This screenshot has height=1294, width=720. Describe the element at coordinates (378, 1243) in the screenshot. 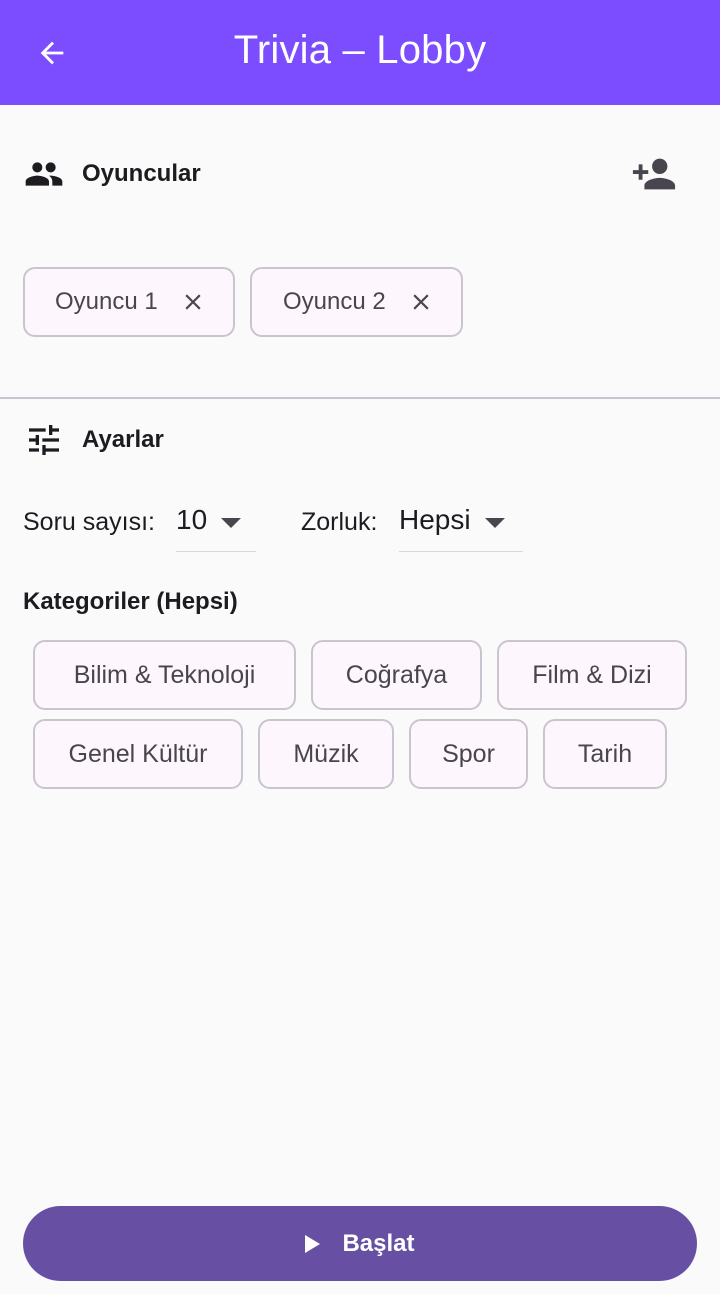

I see `start-button-label: Başlat` at that location.